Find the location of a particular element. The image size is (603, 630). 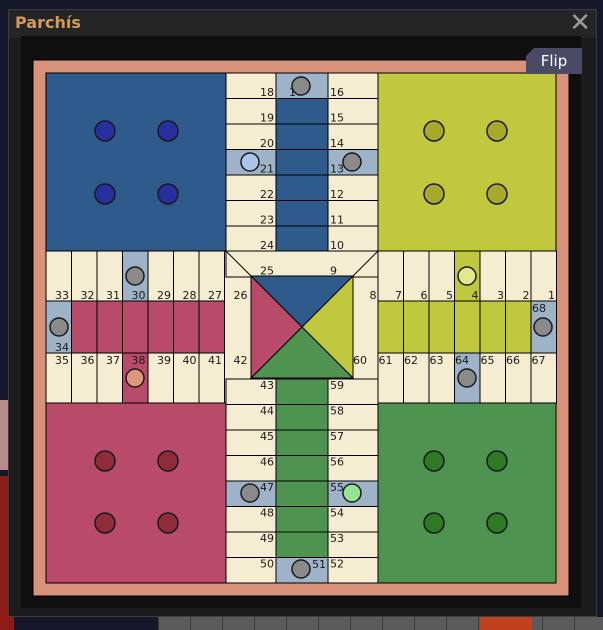

square-number: 42 is located at coordinates (241, 360).